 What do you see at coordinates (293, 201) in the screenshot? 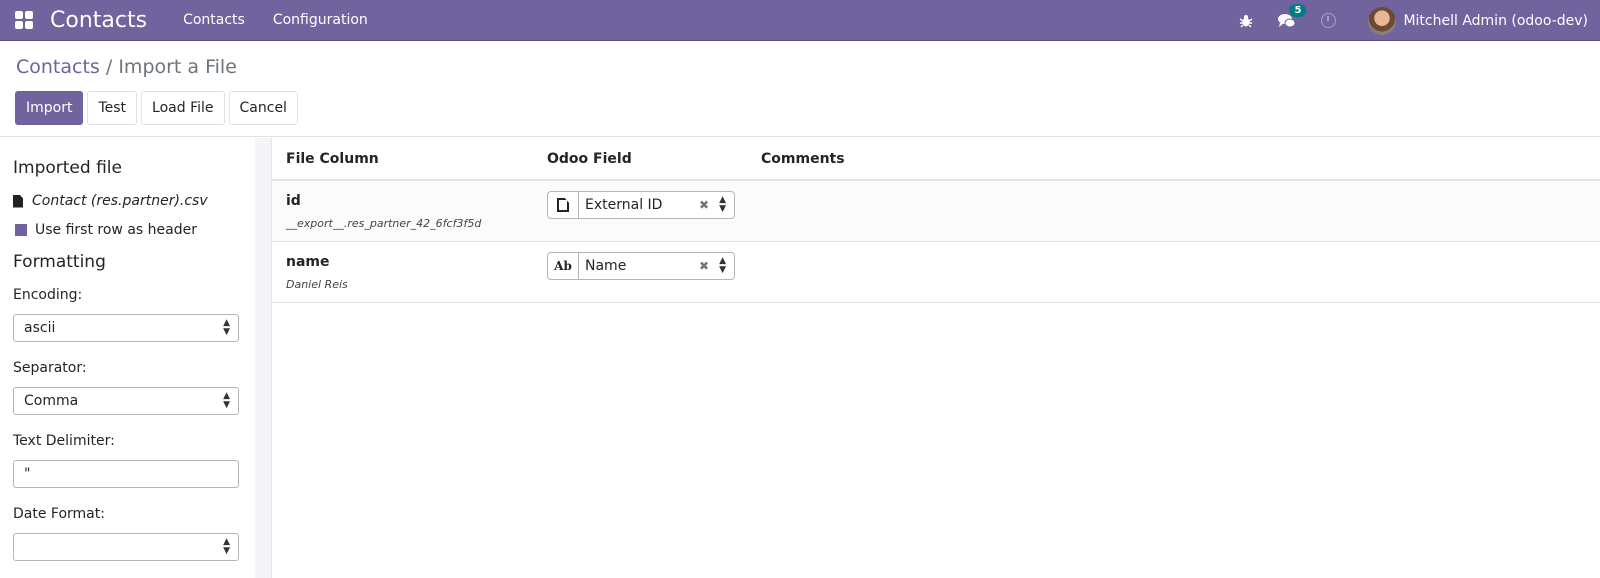
I see `file-column-name: id` at bounding box center [293, 201].